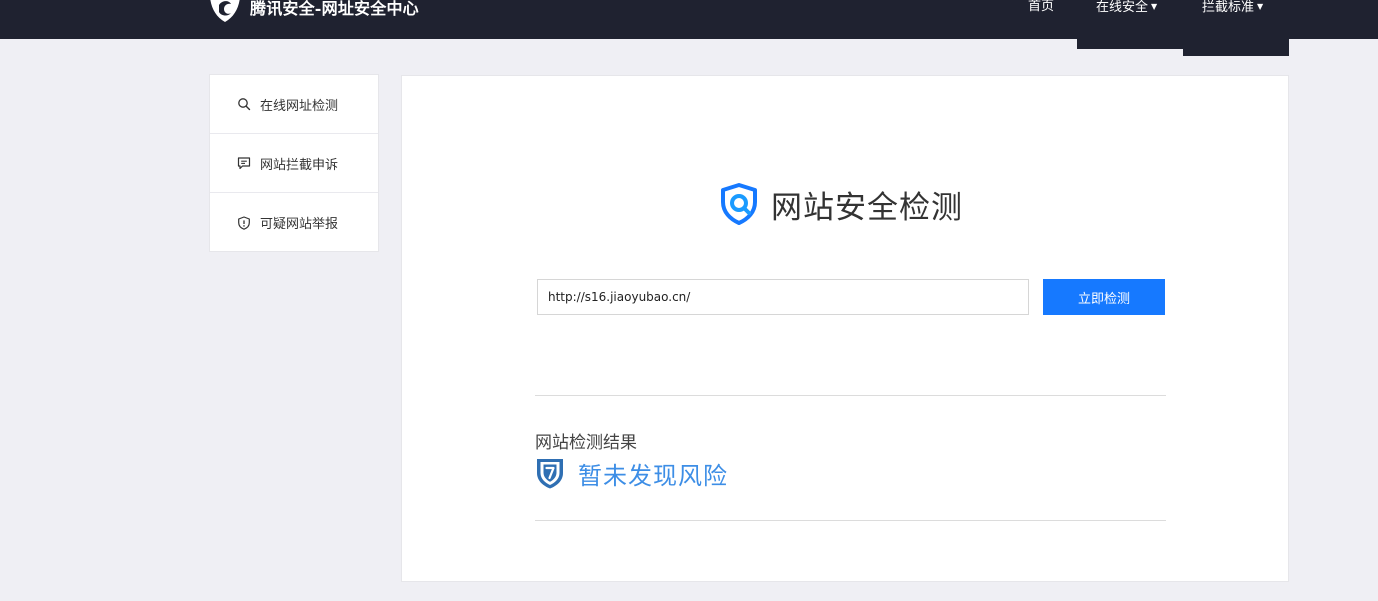 This screenshot has height=601, width=1378. What do you see at coordinates (1122, 7) in the screenshot?
I see `nav-online-security-label: 在线安全` at bounding box center [1122, 7].